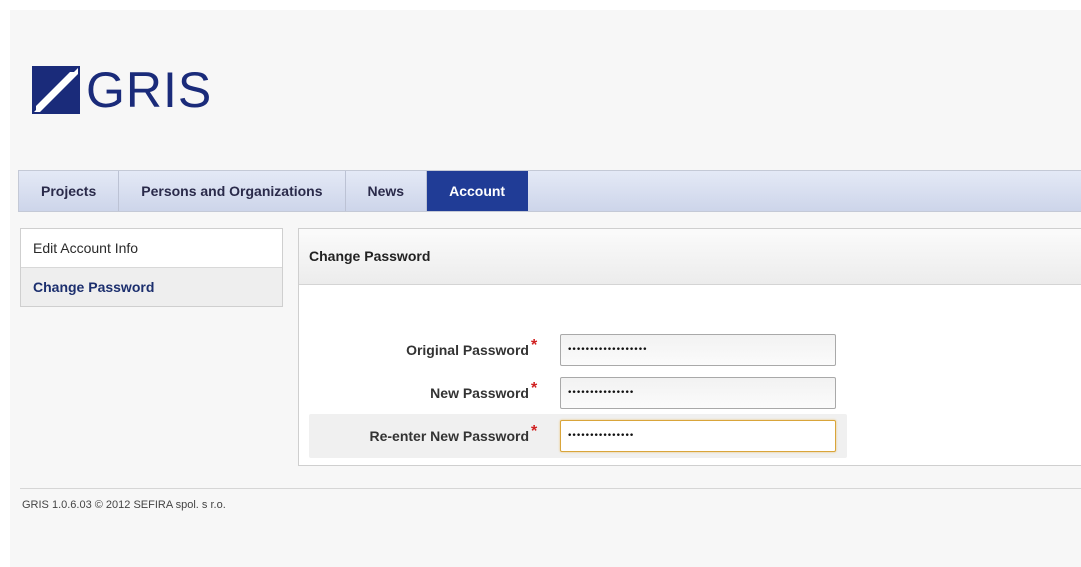 This screenshot has width=1081, height=567. I want to click on gris-logo: GRIS, so click(122, 90).